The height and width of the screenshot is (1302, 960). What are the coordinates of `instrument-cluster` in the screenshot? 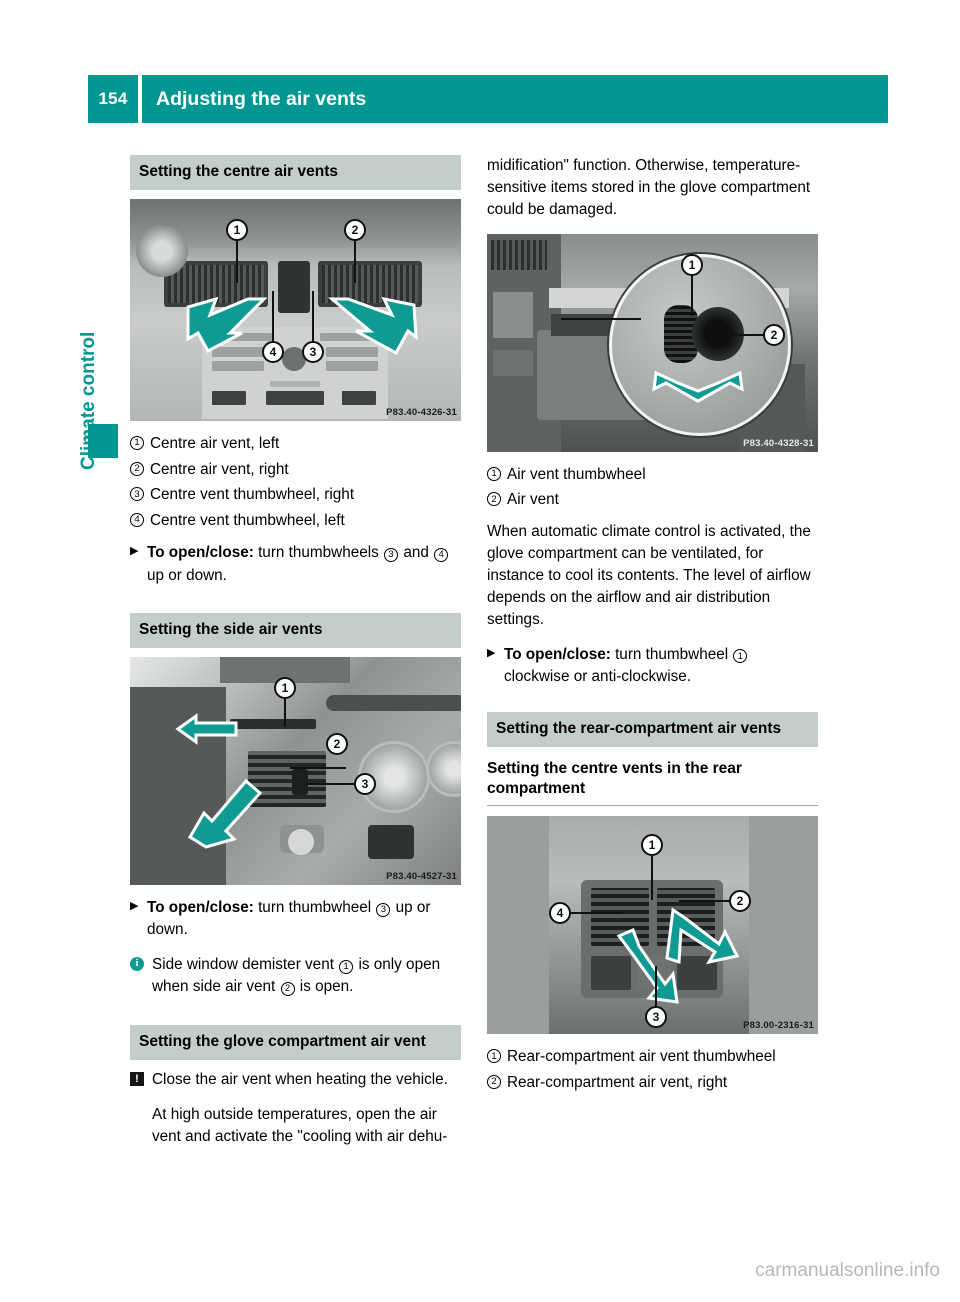 It's located at (162, 251).